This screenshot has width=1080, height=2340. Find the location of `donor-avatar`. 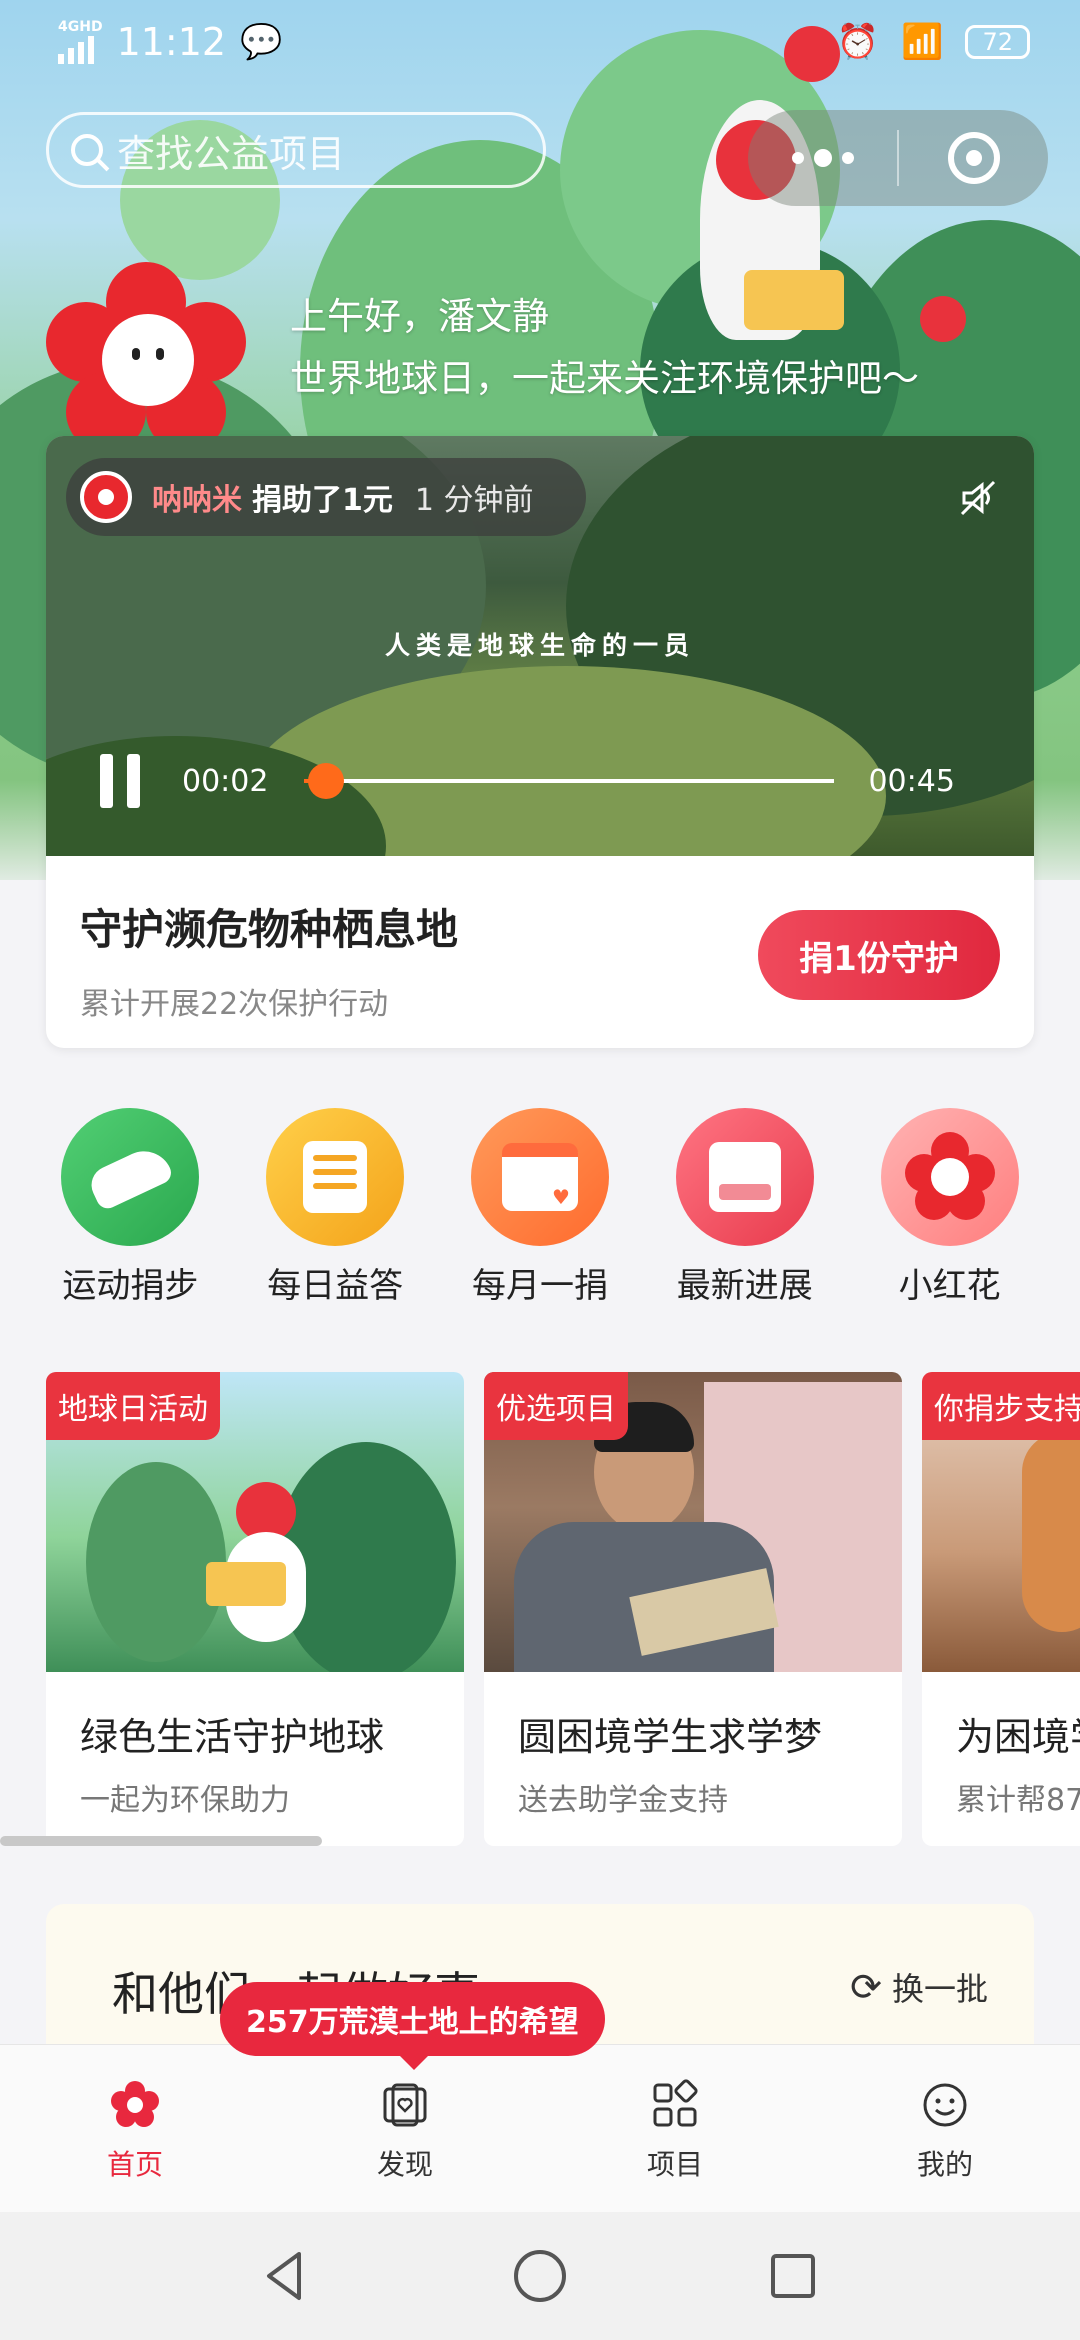

donor-avatar is located at coordinates (106, 497).